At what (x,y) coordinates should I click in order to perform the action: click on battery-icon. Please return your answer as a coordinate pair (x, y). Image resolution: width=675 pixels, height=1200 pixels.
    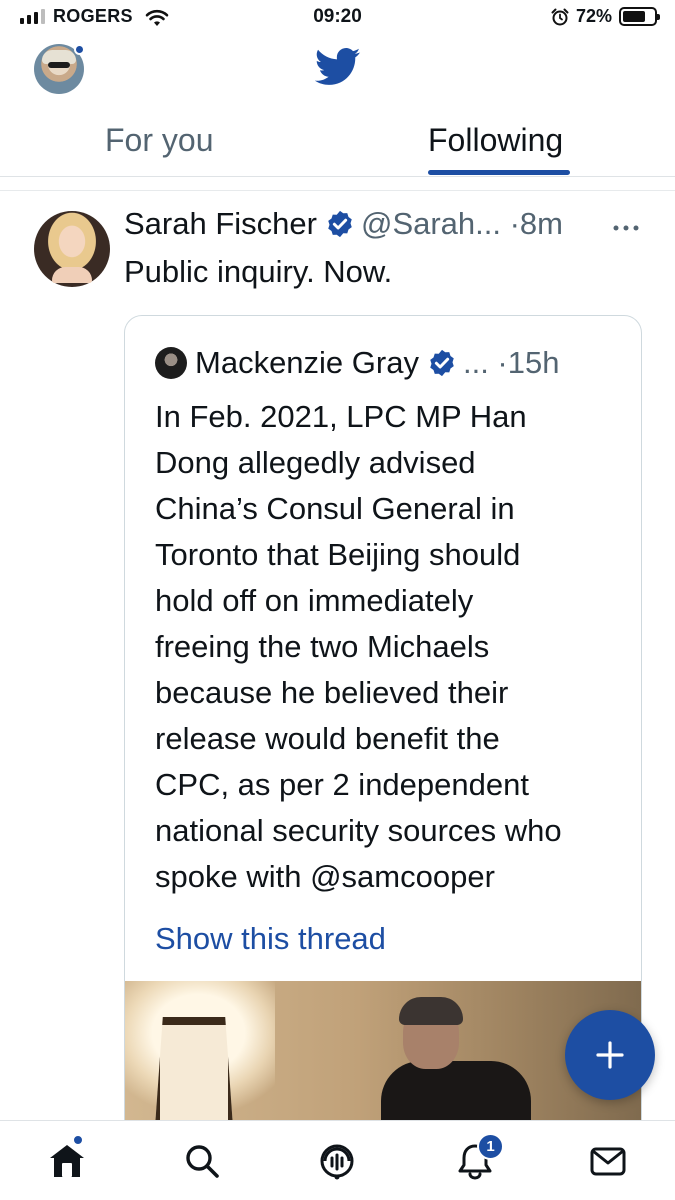
    Looking at the image, I should click on (639, 16).